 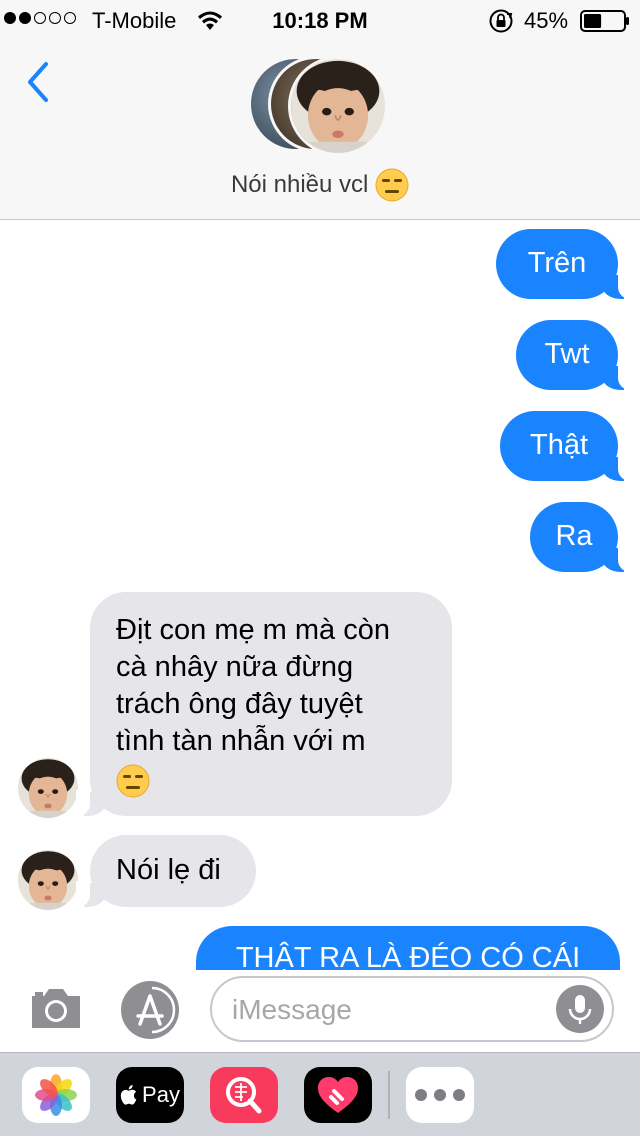 What do you see at coordinates (239, 704) in the screenshot?
I see `message-line: trách ông đây tuyệt` at bounding box center [239, 704].